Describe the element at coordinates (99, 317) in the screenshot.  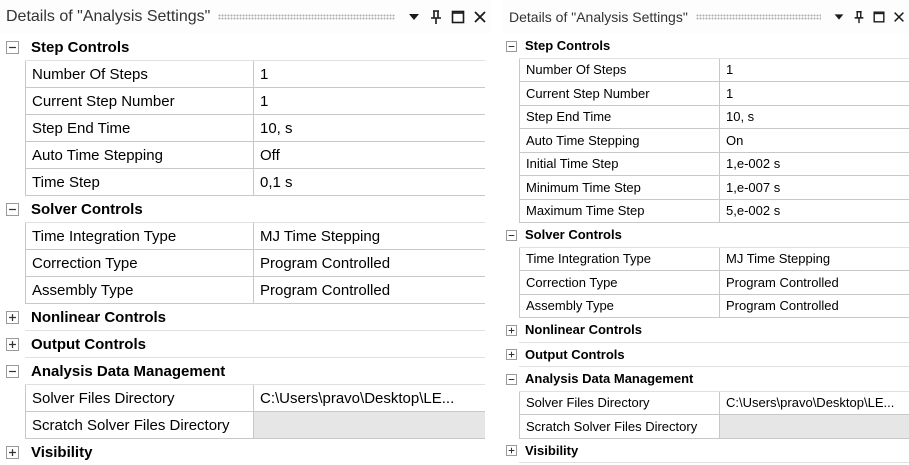
I see `section-label: Nonlinear Controls` at that location.